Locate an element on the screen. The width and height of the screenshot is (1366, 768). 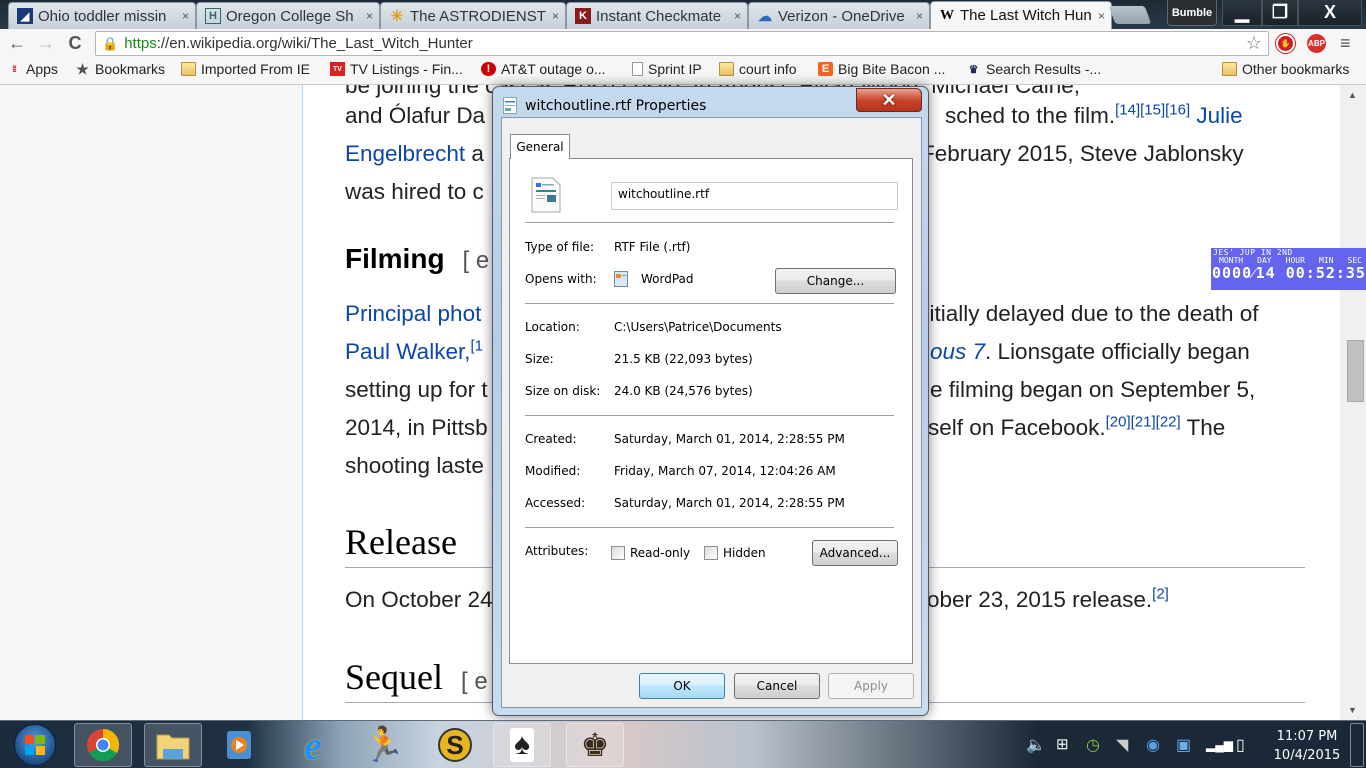
checkmate-icon: K is located at coordinates (583, 16).